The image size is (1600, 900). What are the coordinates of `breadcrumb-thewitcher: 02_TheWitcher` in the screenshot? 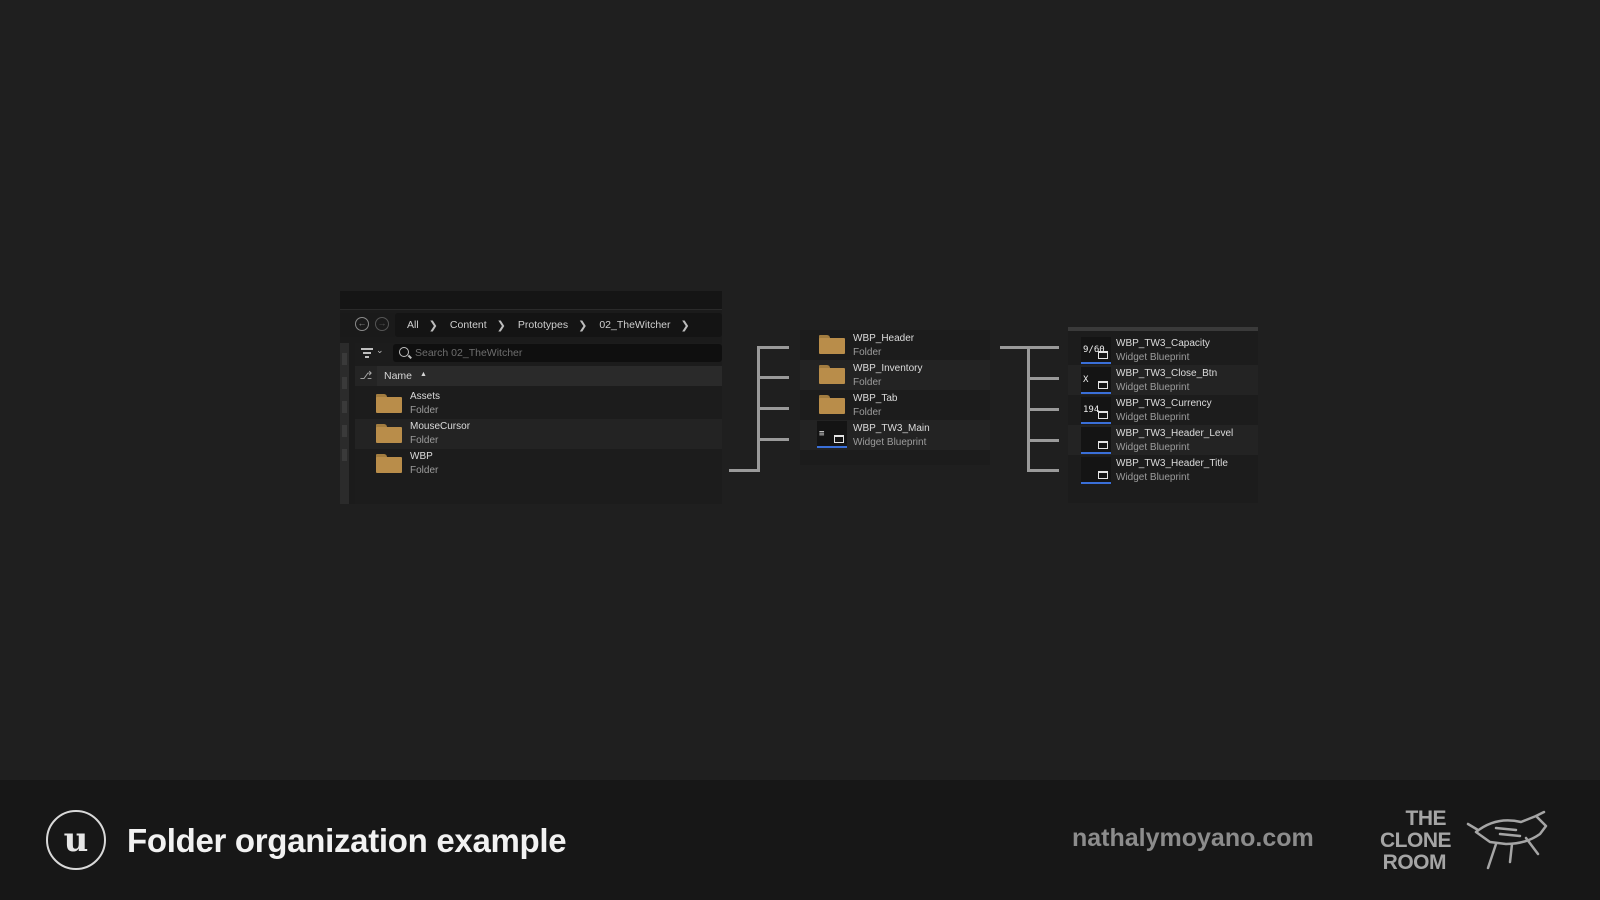 It's located at (628, 325).